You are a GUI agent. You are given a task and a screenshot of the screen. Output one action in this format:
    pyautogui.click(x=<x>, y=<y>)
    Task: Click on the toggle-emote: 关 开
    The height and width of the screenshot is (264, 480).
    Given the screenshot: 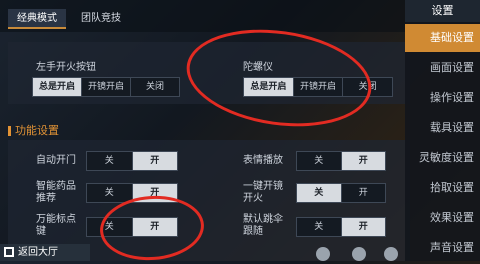 What is the action you would take?
    pyautogui.click(x=341, y=161)
    